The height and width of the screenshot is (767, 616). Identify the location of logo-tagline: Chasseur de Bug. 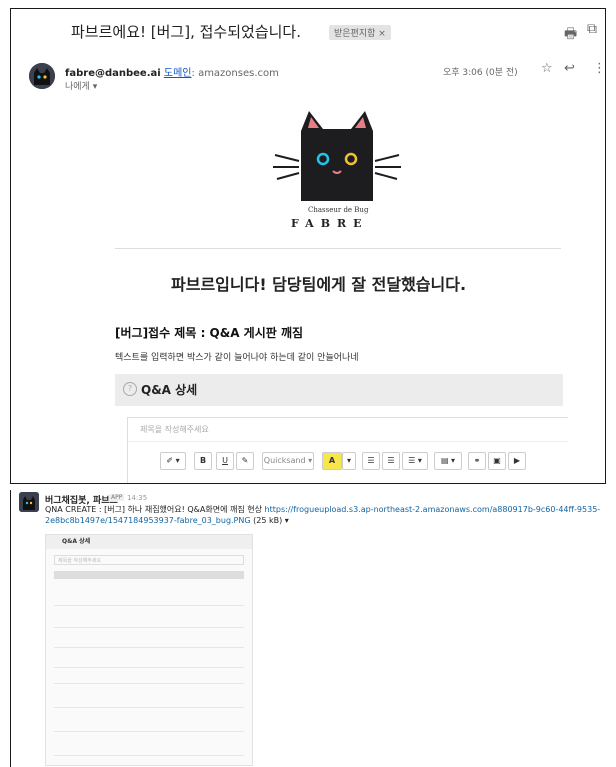
(338, 210).